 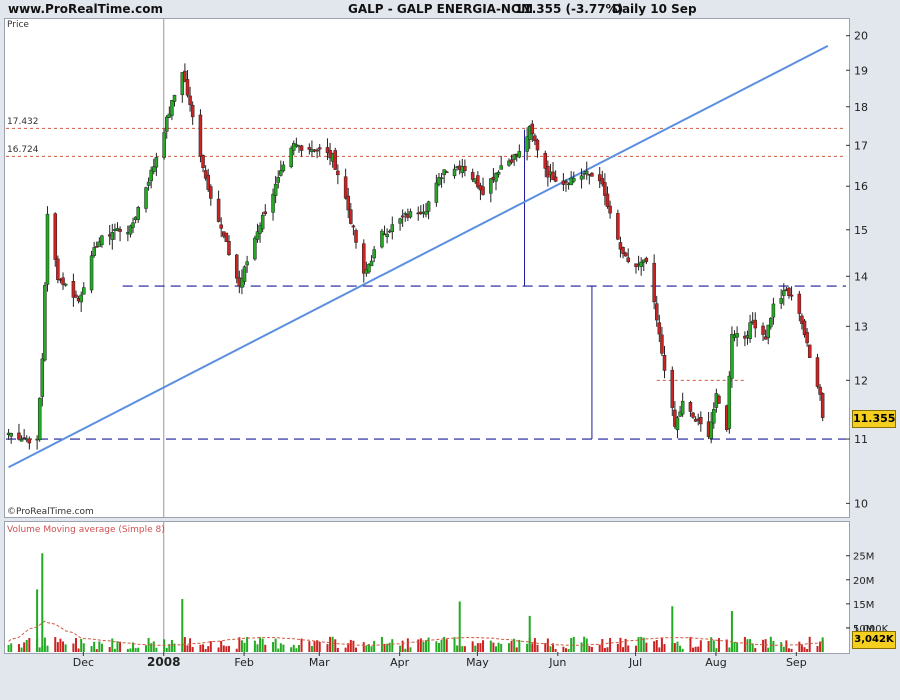 I want to click on volume-tick-label: 25M, so click(x=863, y=557).